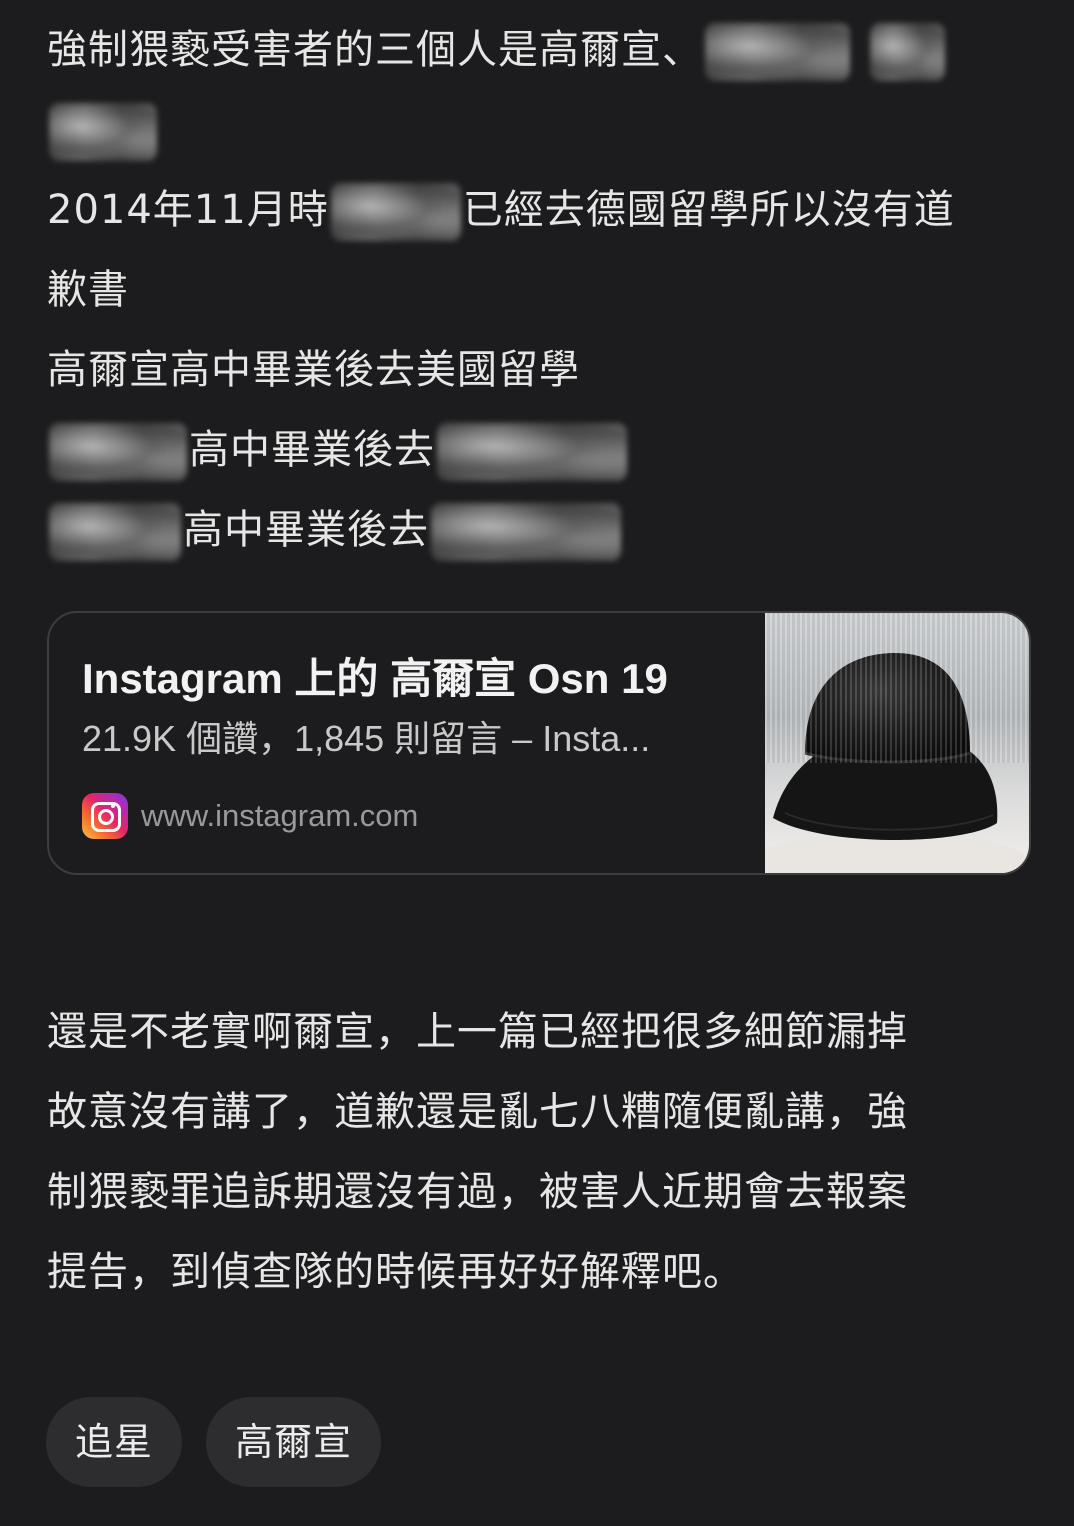 The width and height of the screenshot is (1074, 1526). Describe the element at coordinates (477, 1032) in the screenshot. I see `comment-line: 還是不老實啊爾宣，上一篇已經把很多細節漏掉` at that location.